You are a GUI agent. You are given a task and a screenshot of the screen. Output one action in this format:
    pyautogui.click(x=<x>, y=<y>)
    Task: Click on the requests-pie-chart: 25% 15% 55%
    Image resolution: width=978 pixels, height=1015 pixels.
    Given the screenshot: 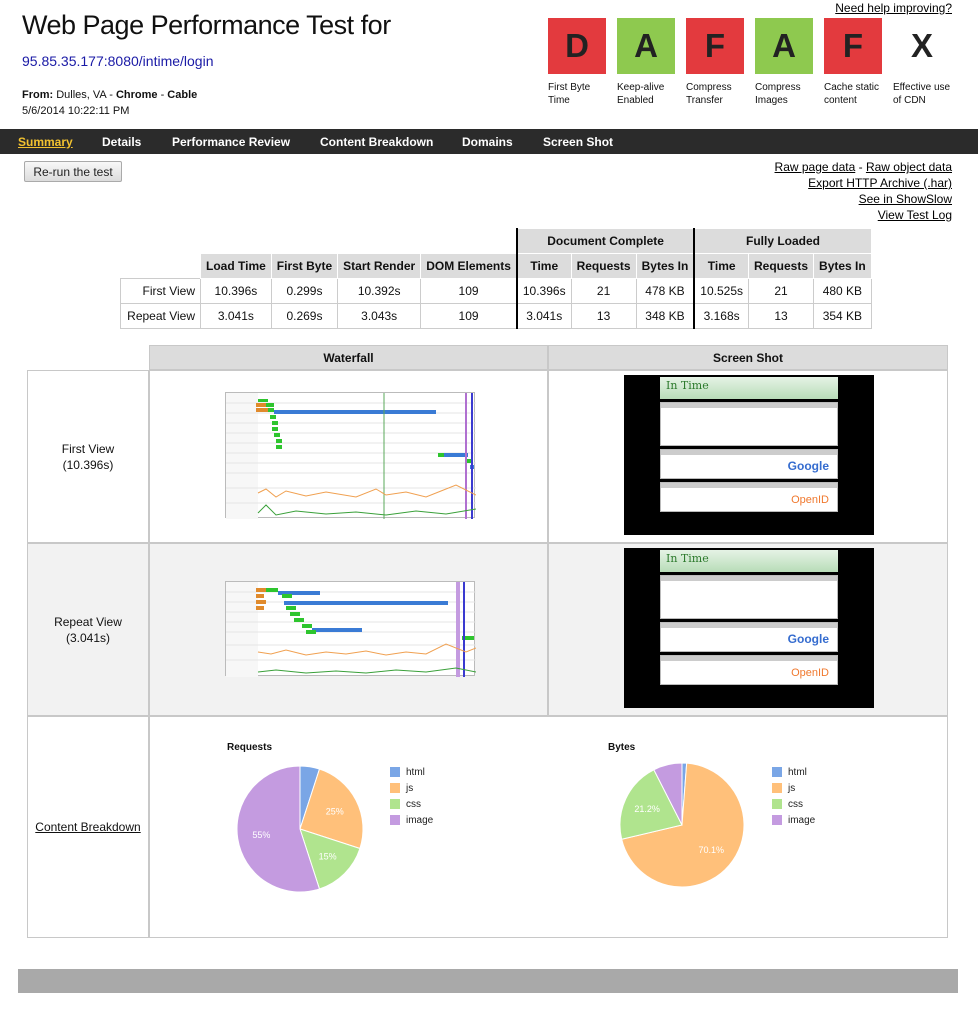 What is the action you would take?
    pyautogui.click(x=300, y=829)
    